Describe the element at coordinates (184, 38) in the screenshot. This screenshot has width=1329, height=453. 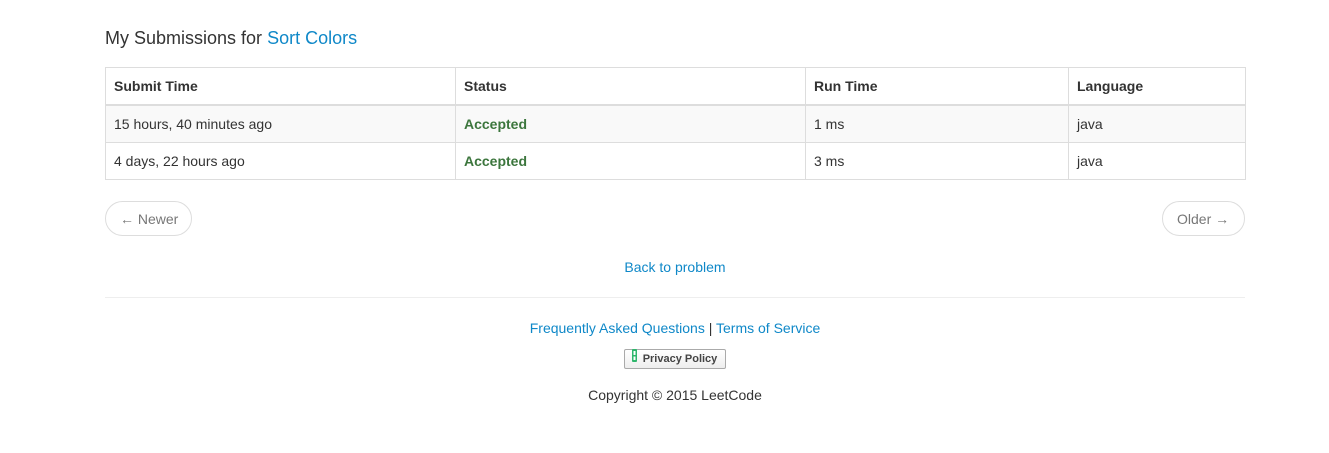
I see `page-title-prefix: My Submissions for` at that location.